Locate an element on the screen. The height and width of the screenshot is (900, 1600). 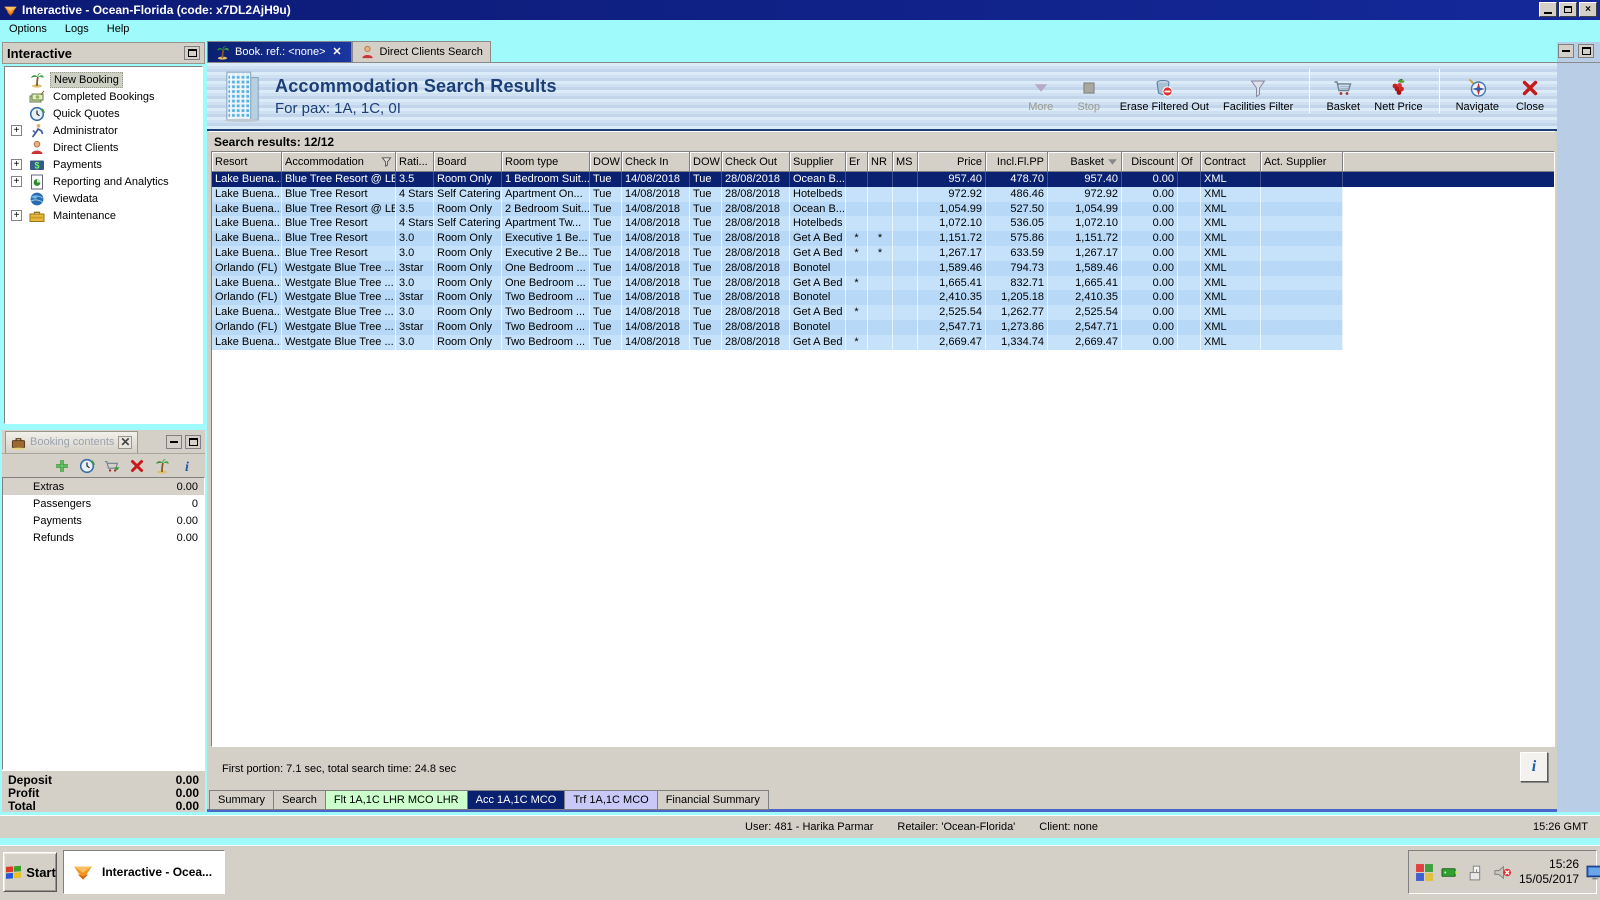
sidebar-item-administrator: + Administrator is located at coordinates (103, 130).